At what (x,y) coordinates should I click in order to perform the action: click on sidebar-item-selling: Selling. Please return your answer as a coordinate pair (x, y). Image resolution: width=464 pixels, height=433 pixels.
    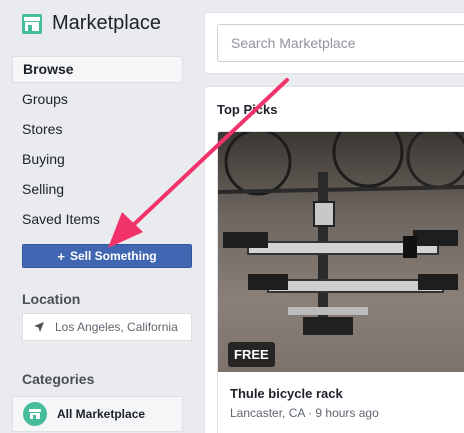
    Looking at the image, I should click on (97, 189).